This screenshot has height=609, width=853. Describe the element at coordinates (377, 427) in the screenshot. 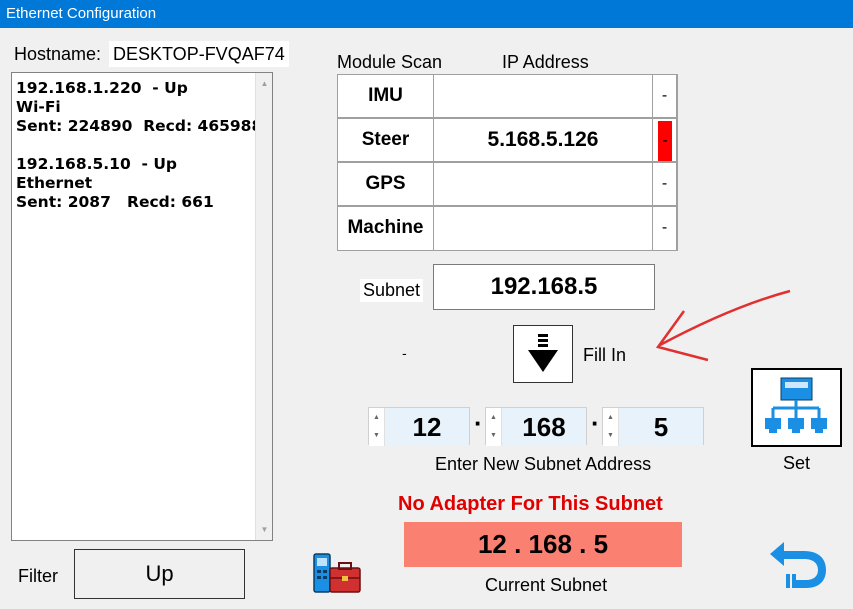

I see `octet-1-updown: ▲ ▼` at that location.